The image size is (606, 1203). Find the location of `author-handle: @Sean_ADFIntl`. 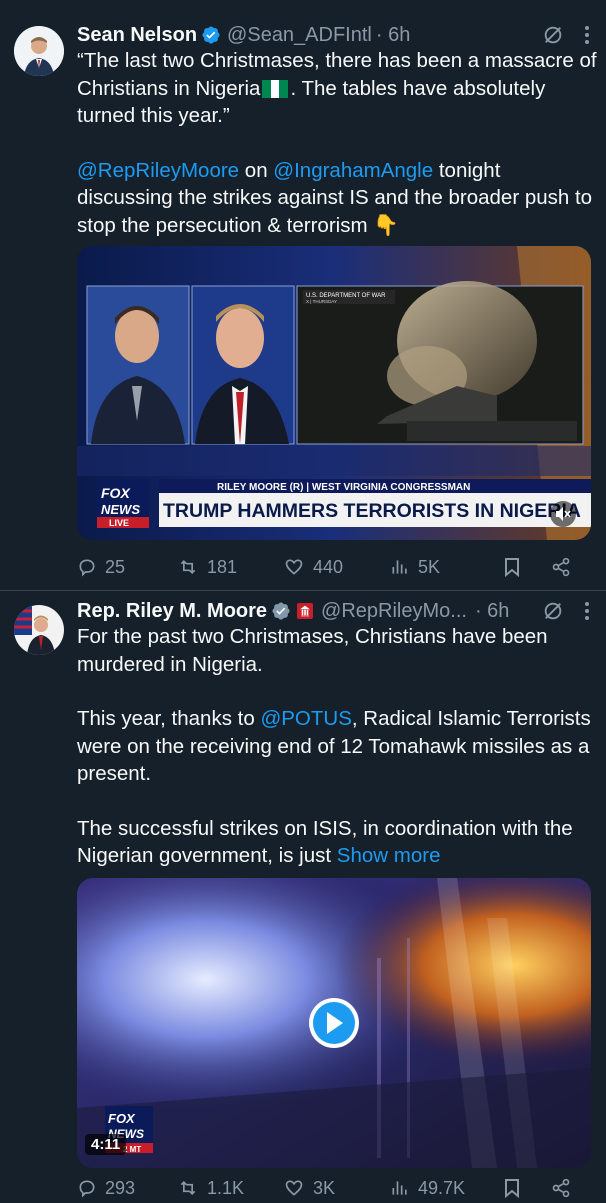

author-handle: @Sean_ADFIntl is located at coordinates (299, 35).